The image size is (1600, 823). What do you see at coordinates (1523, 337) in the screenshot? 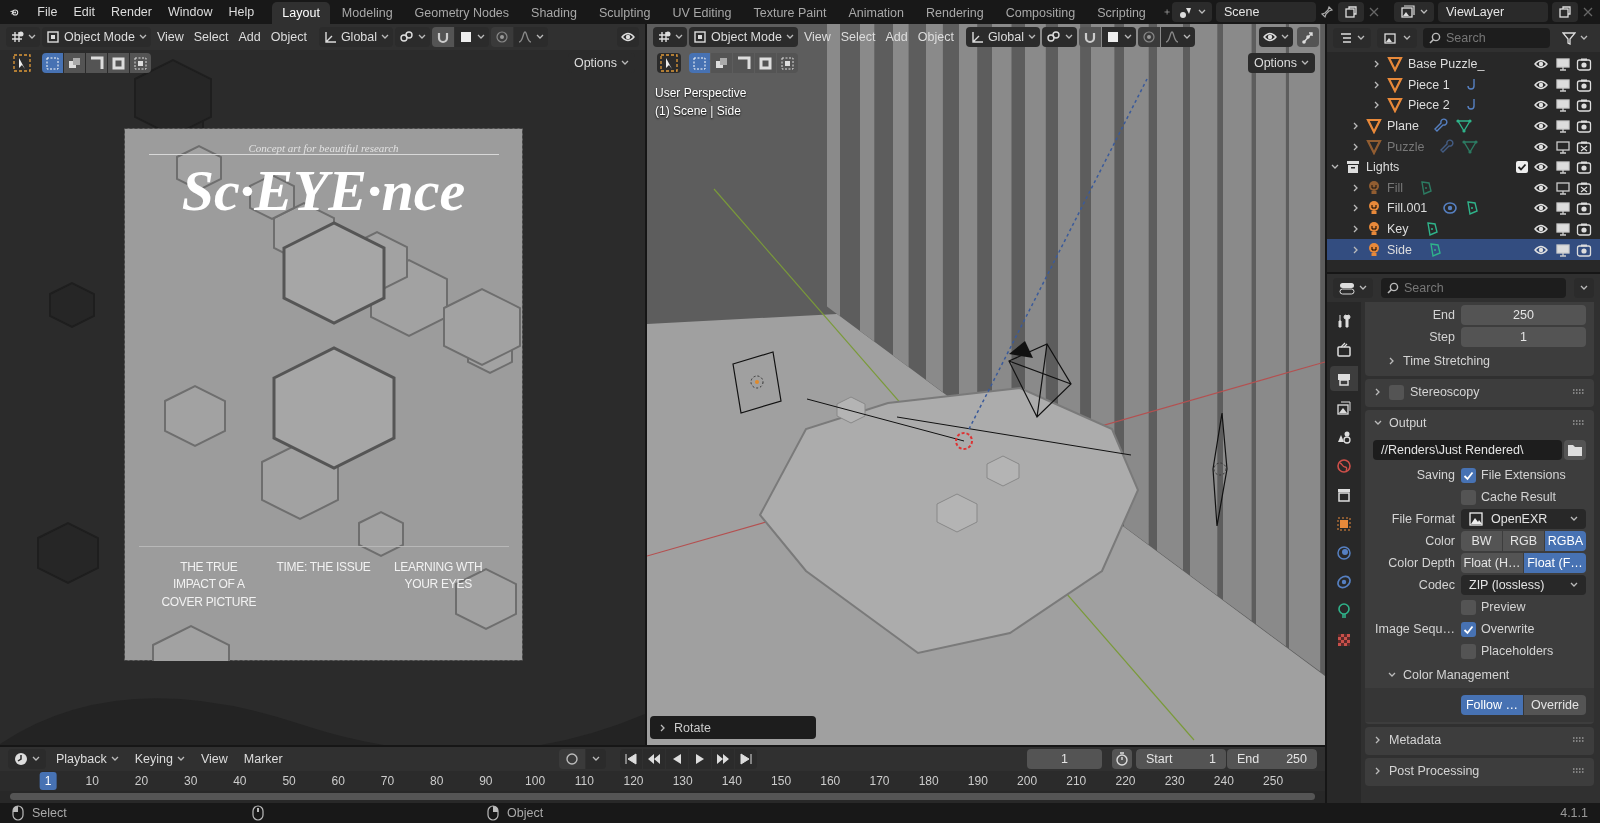
I see `number-field: 1` at bounding box center [1523, 337].